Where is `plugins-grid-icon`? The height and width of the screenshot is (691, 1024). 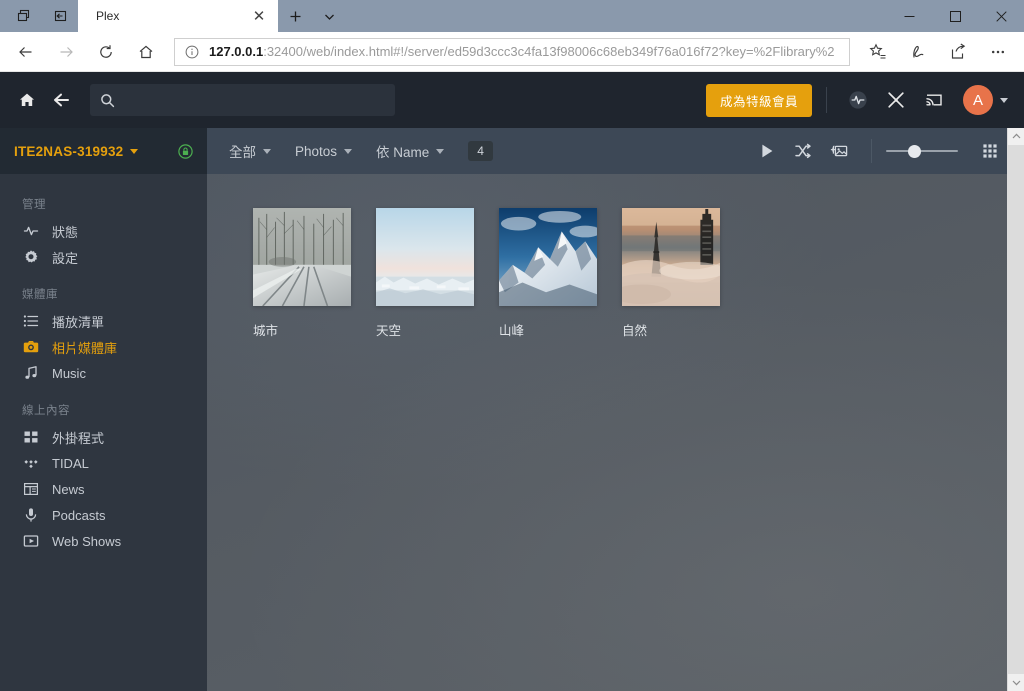 plugins-grid-icon is located at coordinates (30, 437).